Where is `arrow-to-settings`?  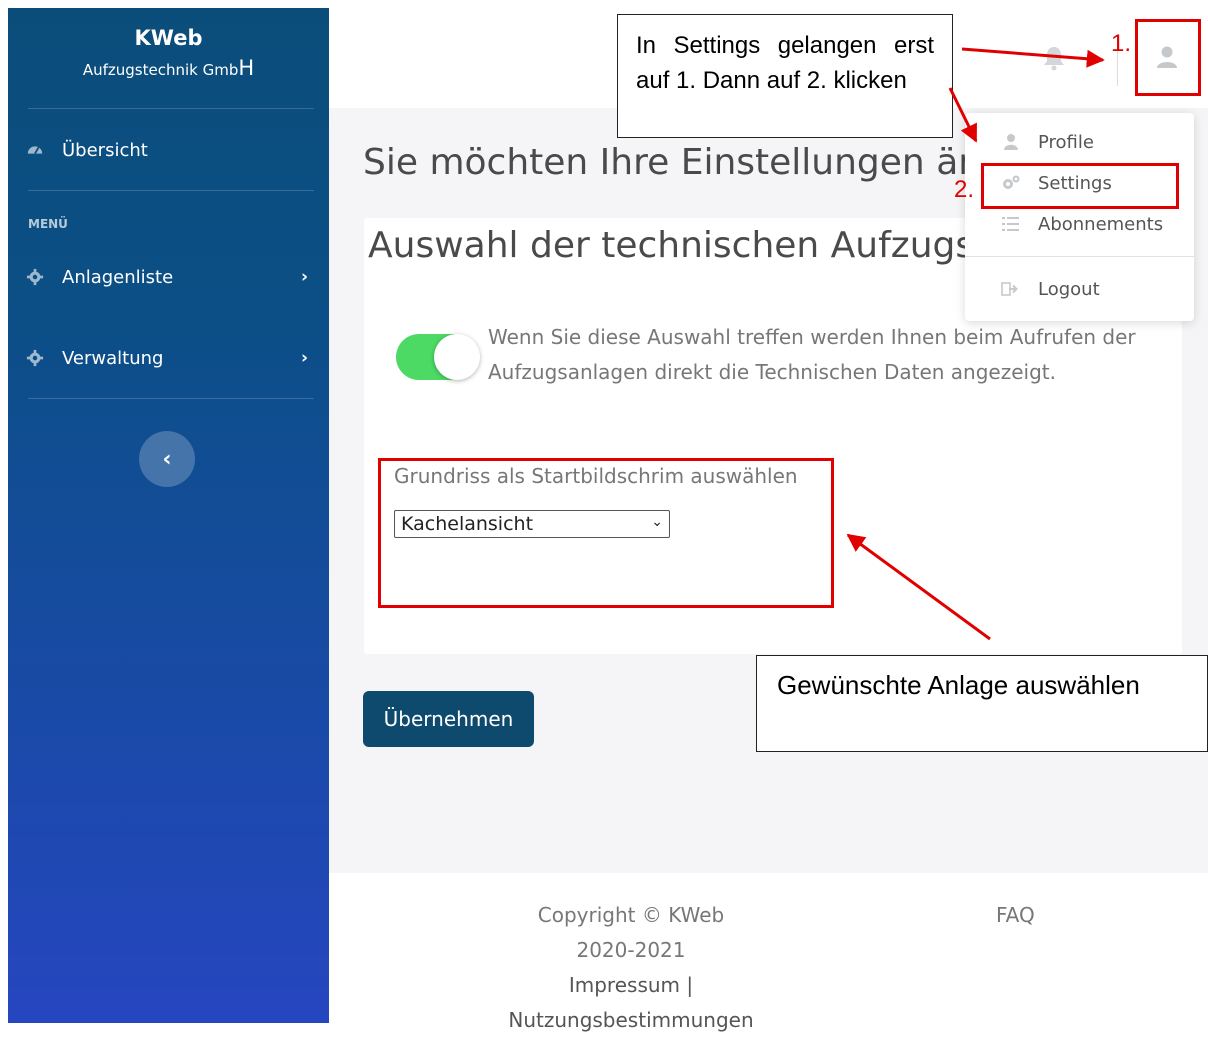 arrow-to-settings is located at coordinates (963, 115).